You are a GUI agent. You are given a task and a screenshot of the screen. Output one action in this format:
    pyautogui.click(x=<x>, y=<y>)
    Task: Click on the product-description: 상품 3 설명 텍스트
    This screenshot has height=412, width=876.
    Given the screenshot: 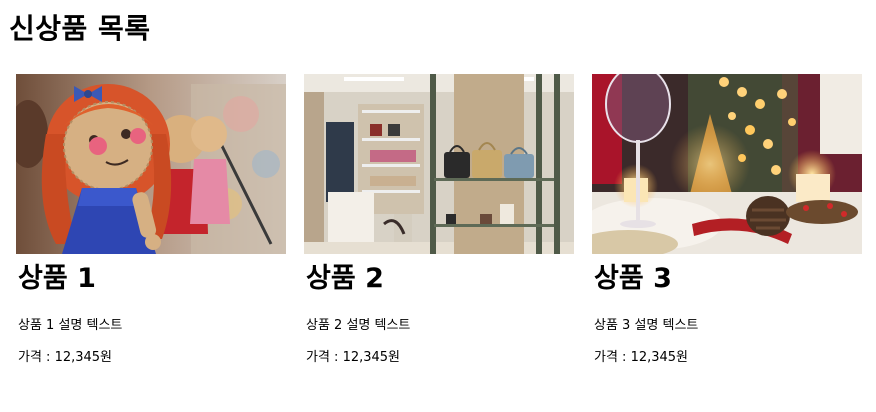 What is the action you would take?
    pyautogui.click(x=646, y=325)
    